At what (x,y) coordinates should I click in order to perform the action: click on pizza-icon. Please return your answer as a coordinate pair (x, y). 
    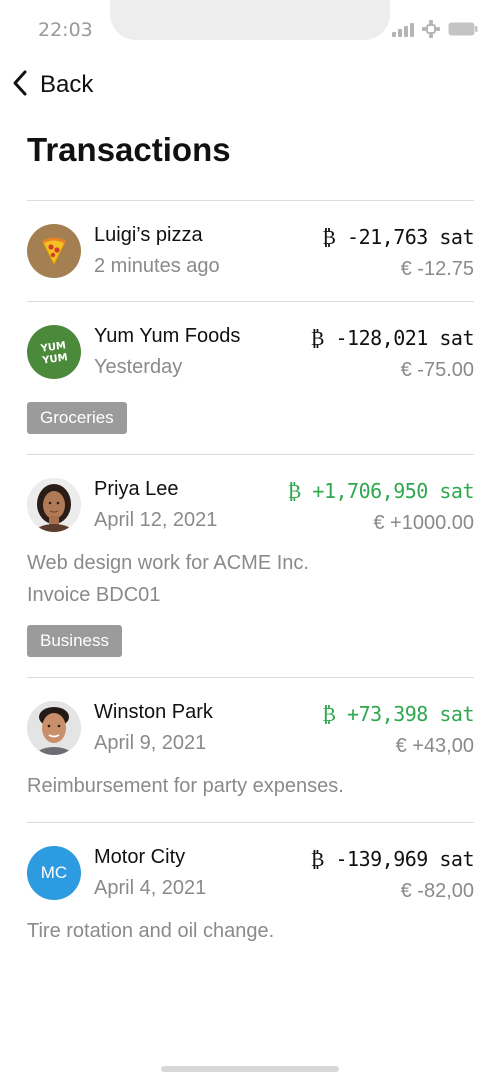
    Looking at the image, I should click on (54, 251).